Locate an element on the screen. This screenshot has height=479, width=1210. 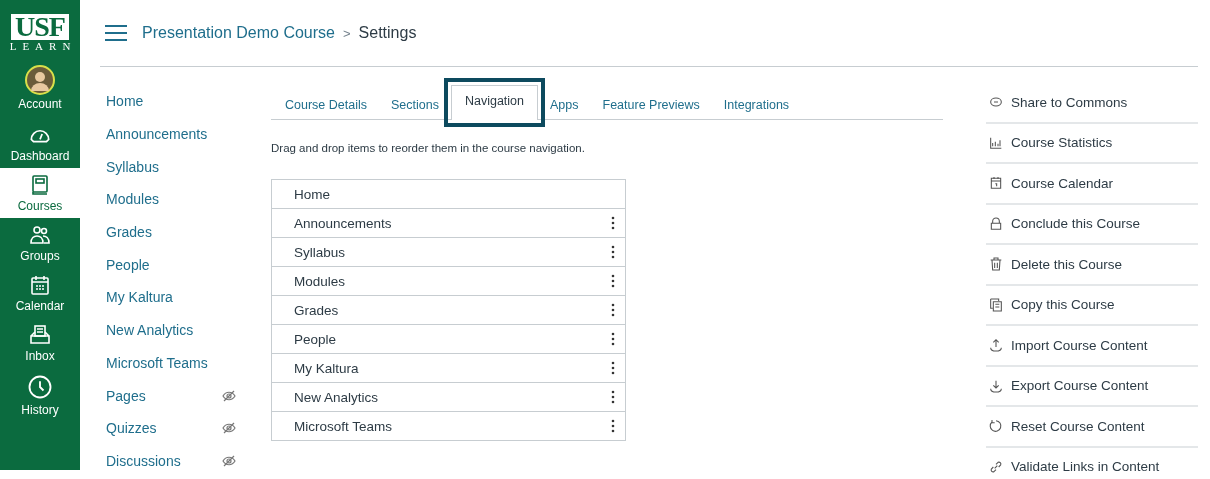
course-nav-link: Modules is located at coordinates (171, 199).